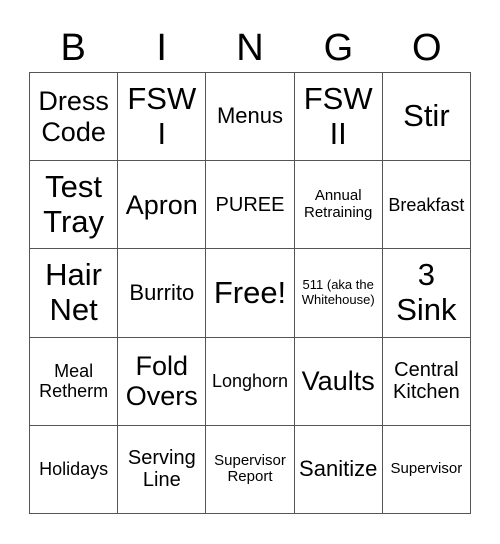  What do you see at coordinates (162, 469) in the screenshot?
I see `bingo-cell: Serving Line` at bounding box center [162, 469].